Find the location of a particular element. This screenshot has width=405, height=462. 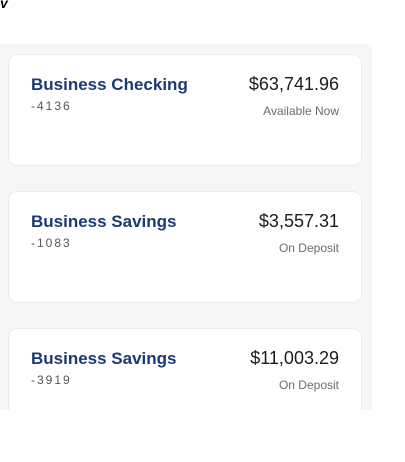

account-number: -4136 is located at coordinates (51, 106).